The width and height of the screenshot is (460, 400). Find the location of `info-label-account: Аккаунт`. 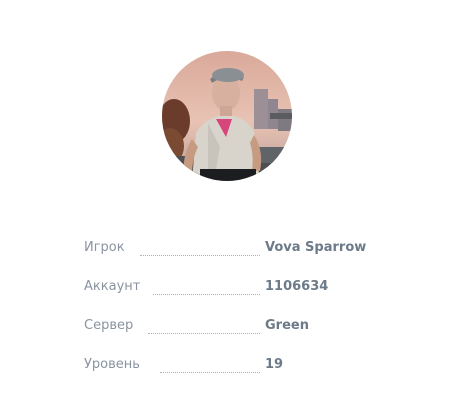

info-label-account: Аккаунт is located at coordinates (112, 286).